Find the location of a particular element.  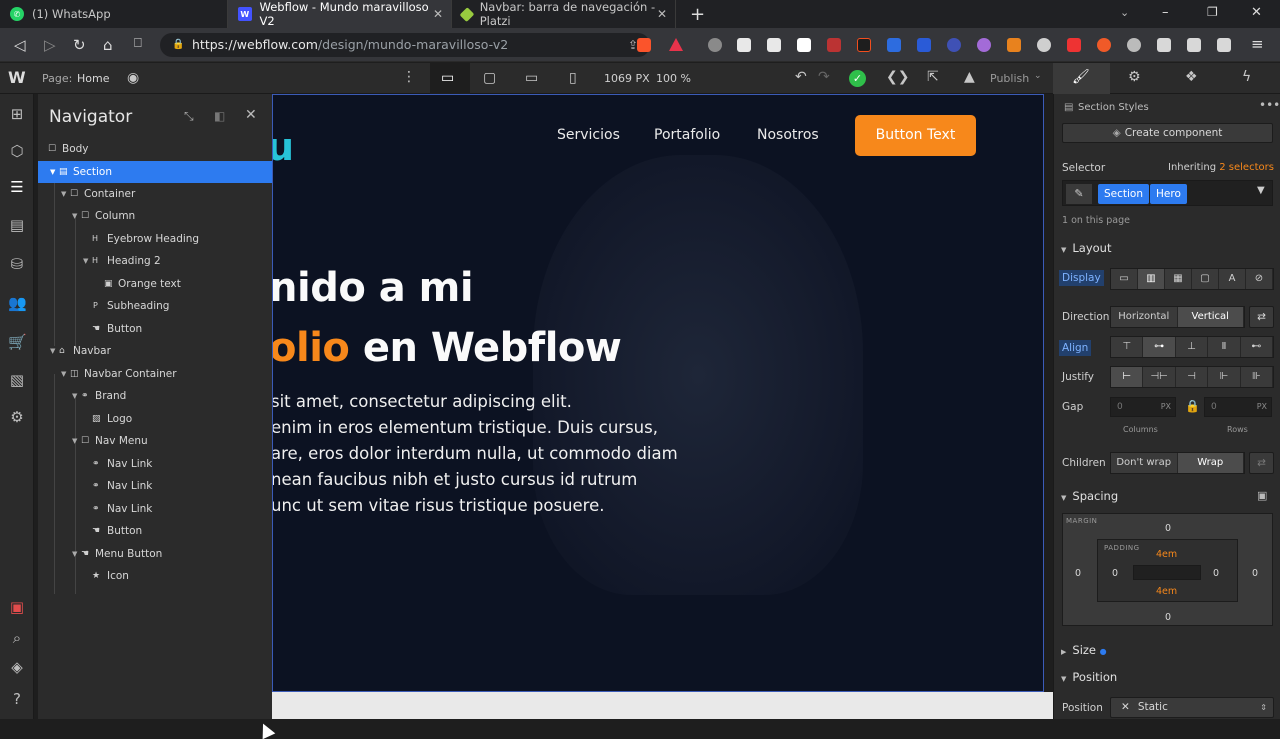

direction-vertical: Vertical is located at coordinates (1210, 317).